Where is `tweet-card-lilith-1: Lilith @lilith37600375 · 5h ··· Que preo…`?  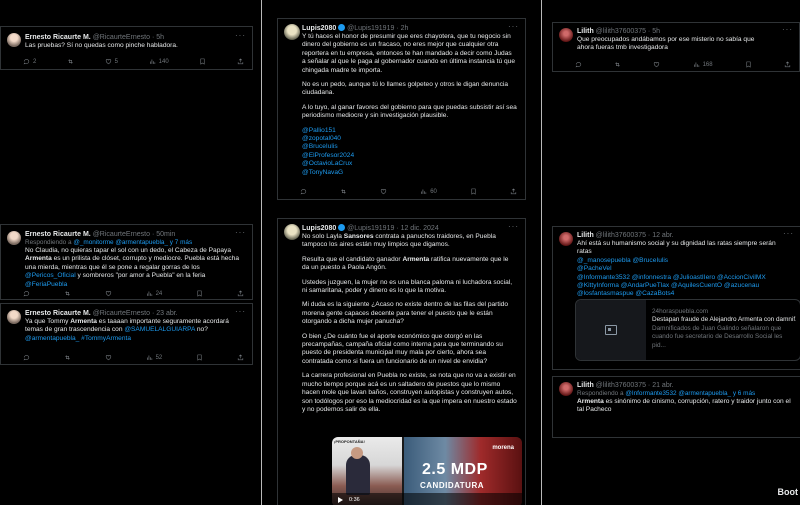
tweet-card-lilith-1: Lilith @lilith37600375 · 5h ··· Que preo… is located at coordinates (676, 47).